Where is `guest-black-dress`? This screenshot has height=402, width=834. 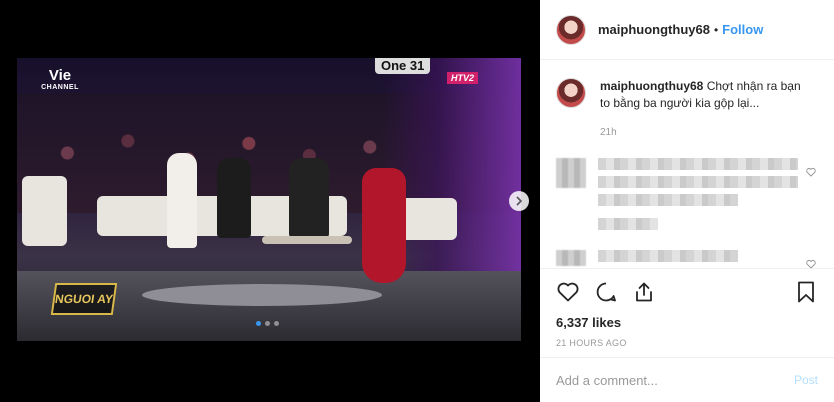 guest-black-dress is located at coordinates (234, 198).